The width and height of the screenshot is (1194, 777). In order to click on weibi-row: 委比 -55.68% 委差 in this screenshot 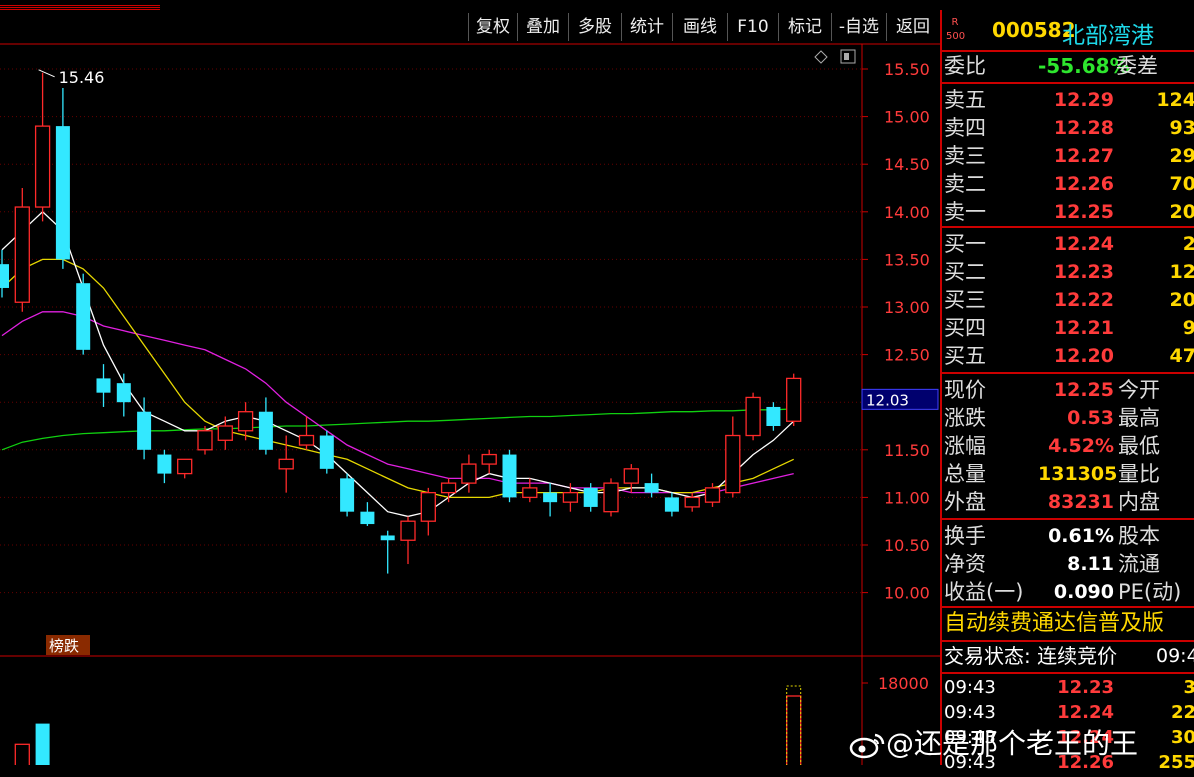, I will do `click(1051, 66)`.